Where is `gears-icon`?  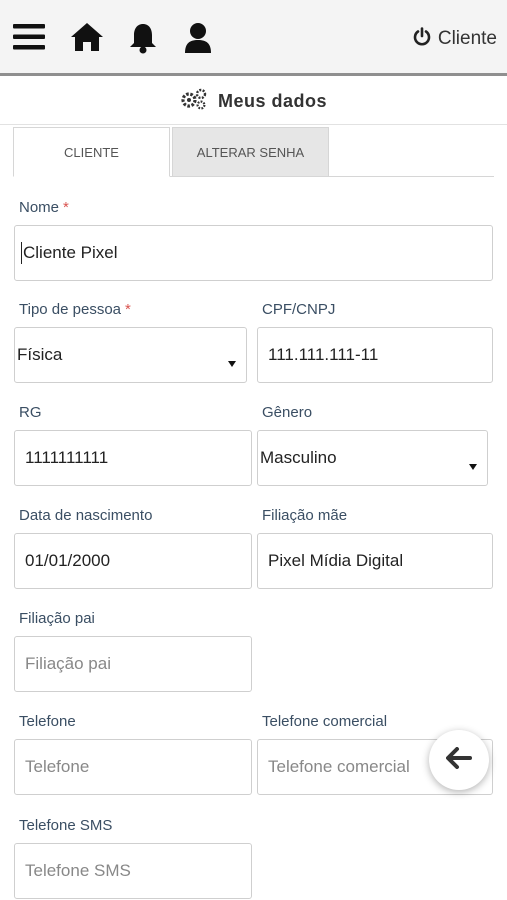 gears-icon is located at coordinates (194, 101).